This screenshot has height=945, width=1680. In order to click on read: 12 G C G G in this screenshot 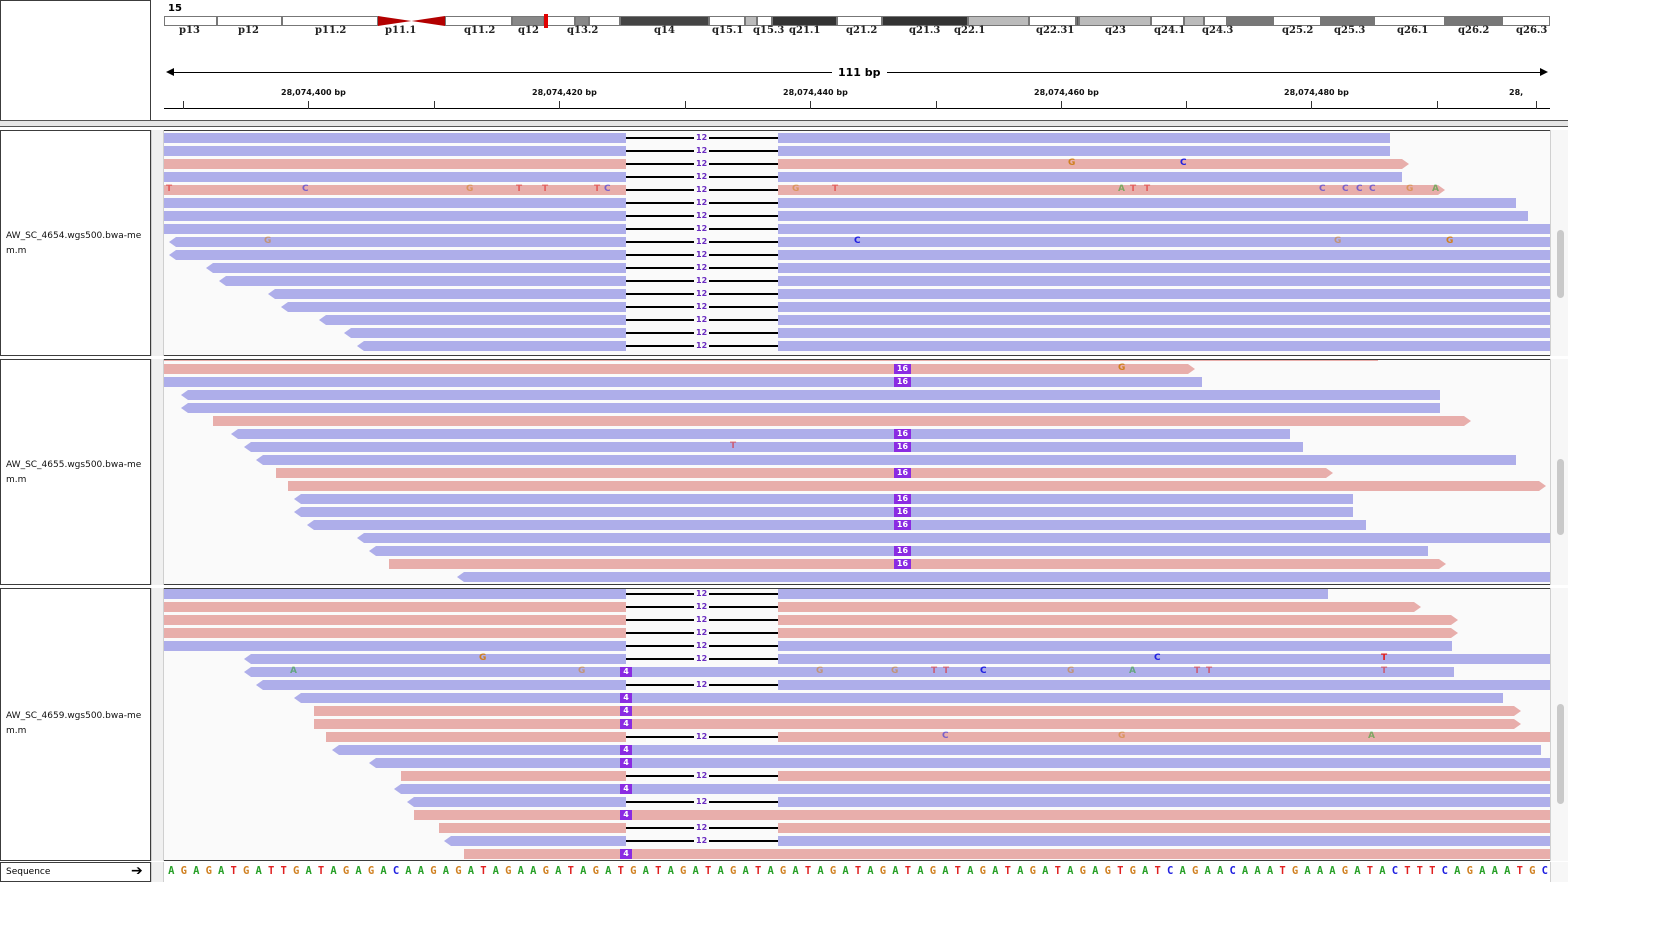, I will do `click(859, 241)`.